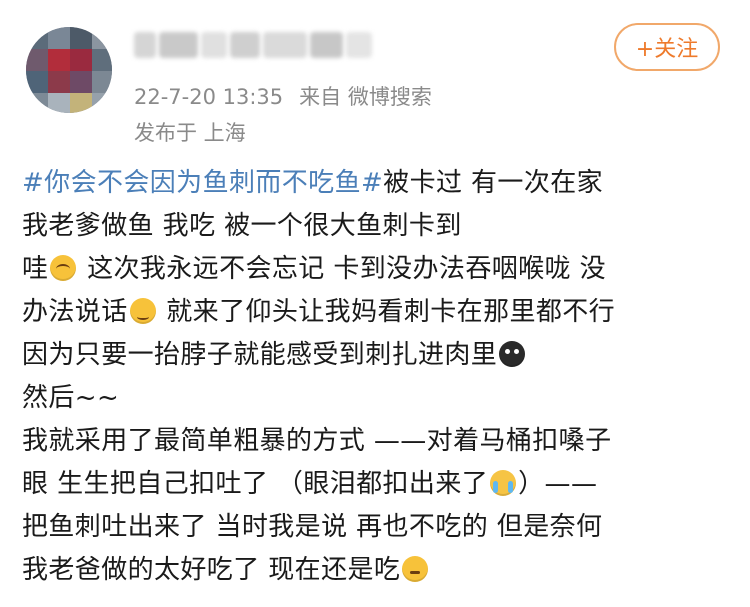  I want to click on content-line: 眼 生生把自己扣吐了 （眼泪都扣出来了 ）——, so click(378, 484).